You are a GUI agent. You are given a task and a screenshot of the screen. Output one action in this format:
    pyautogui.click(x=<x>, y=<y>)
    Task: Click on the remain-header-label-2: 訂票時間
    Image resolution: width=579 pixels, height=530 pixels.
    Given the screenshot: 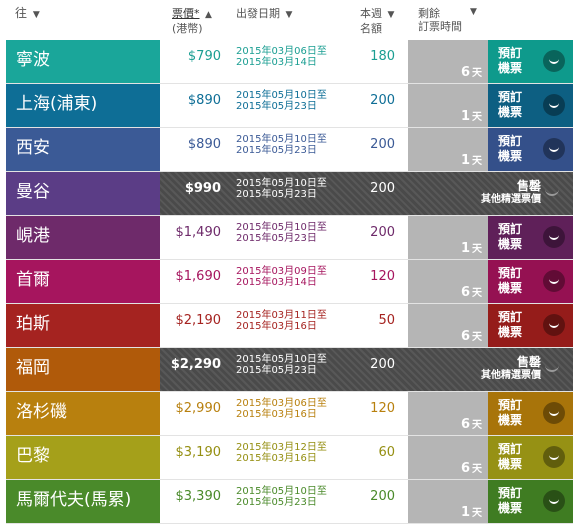 What is the action you would take?
    pyautogui.click(x=440, y=26)
    